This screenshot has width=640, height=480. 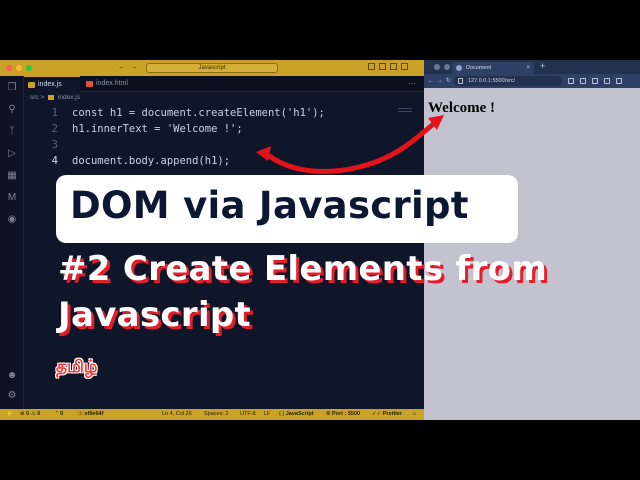 What do you see at coordinates (12, 88) in the screenshot?
I see `explorer-icon: ❐` at bounding box center [12, 88].